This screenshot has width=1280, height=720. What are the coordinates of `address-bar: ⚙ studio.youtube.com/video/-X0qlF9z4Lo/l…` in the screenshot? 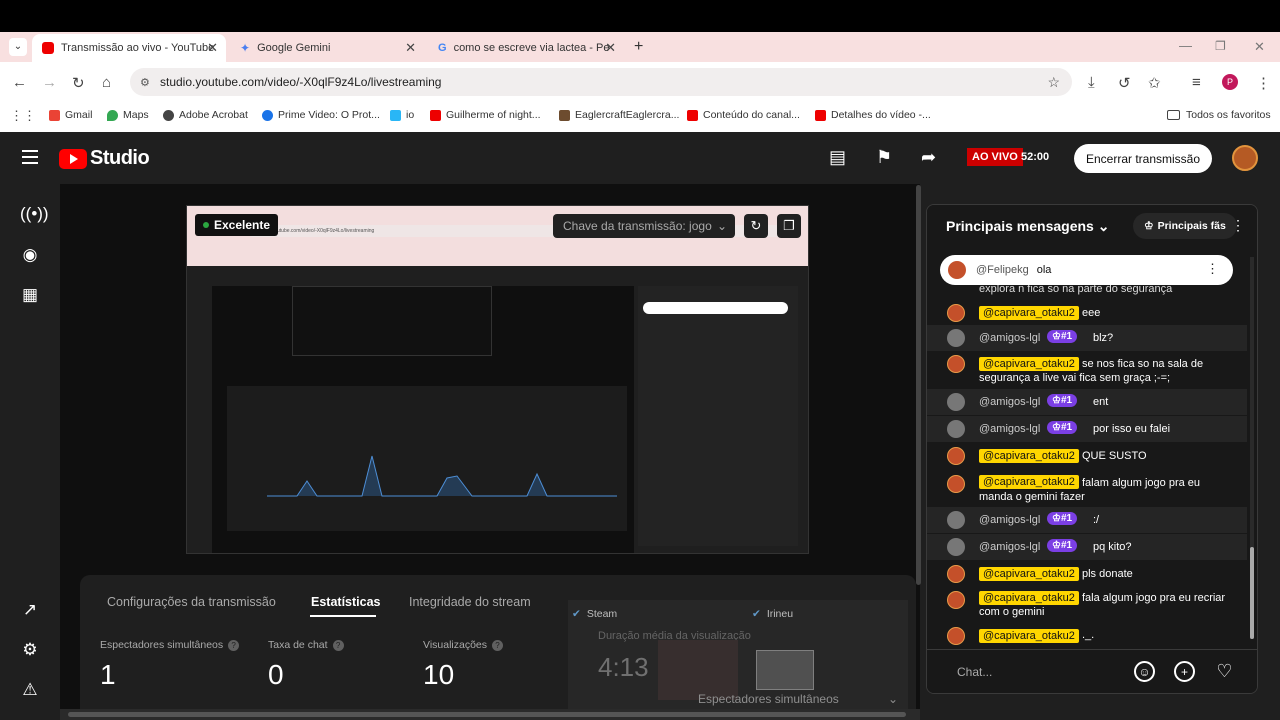 It's located at (601, 82).